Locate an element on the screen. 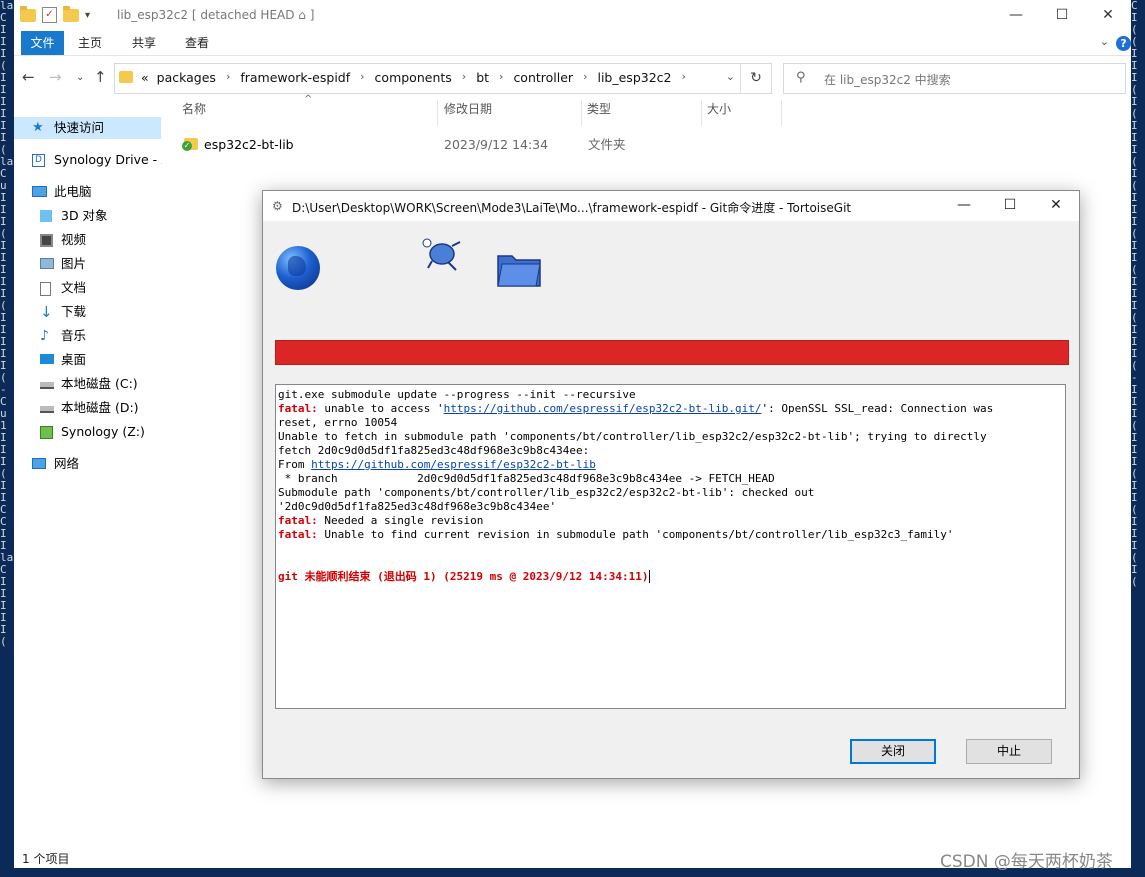 The width and height of the screenshot is (1145, 877). ribbon: 文件 主页 共享 查看 ⌄ ? is located at coordinates (572, 43).